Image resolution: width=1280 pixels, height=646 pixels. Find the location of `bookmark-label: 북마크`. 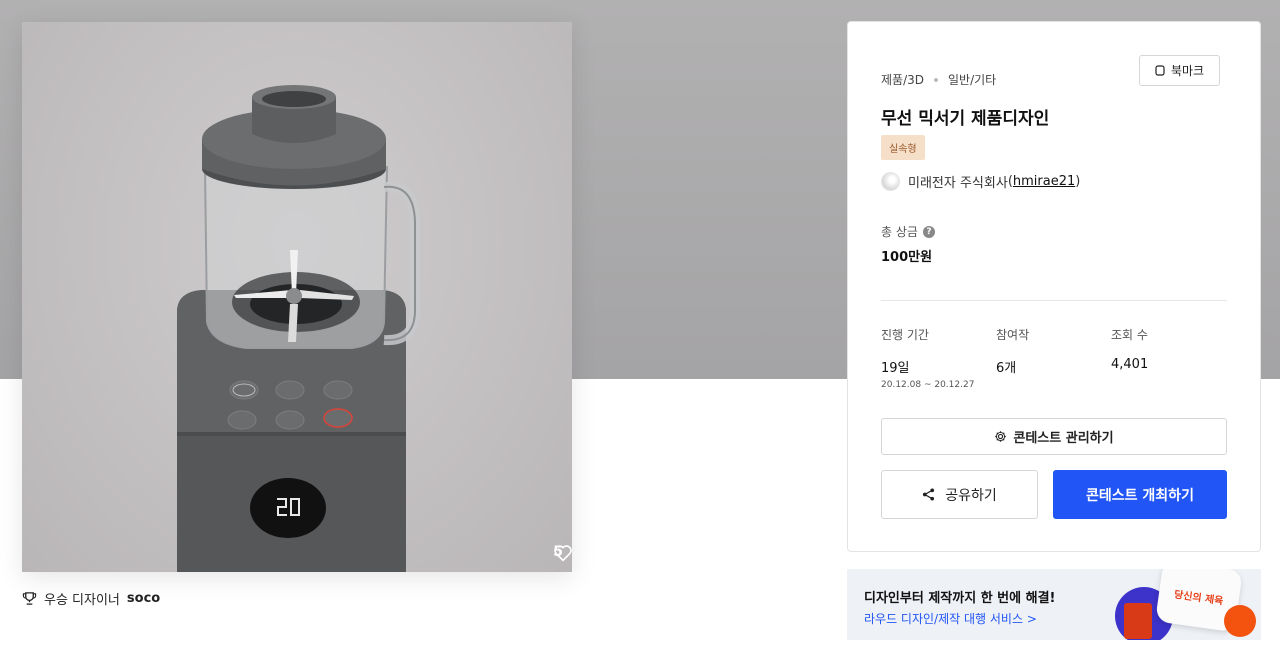

bookmark-label: 북마크 is located at coordinates (1187, 71).